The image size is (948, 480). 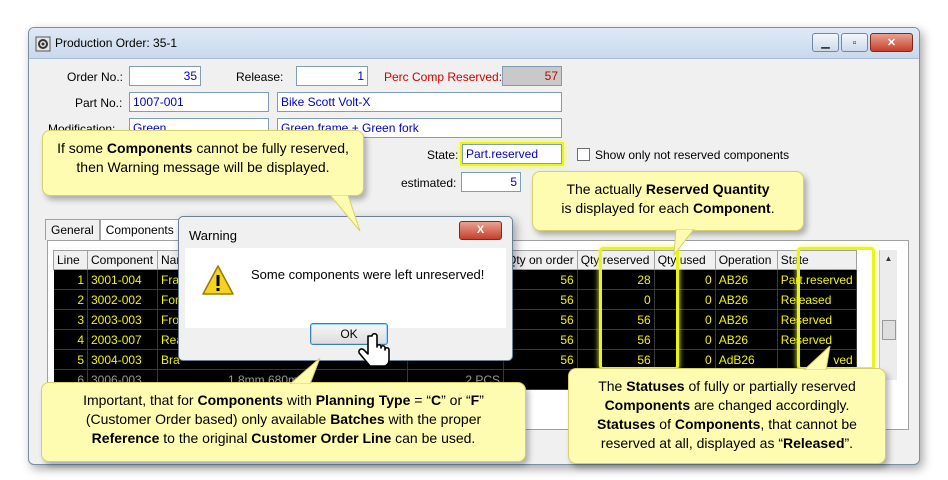 I want to click on scroll-thumb, so click(x=889, y=330).